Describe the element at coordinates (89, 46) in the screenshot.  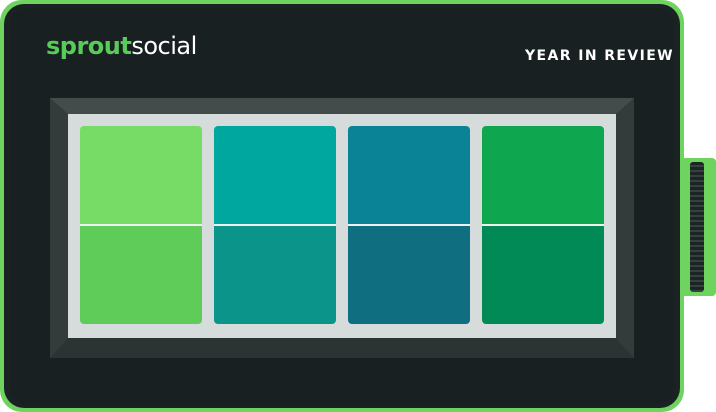
I see `logo-word-sprout: sprout` at that location.